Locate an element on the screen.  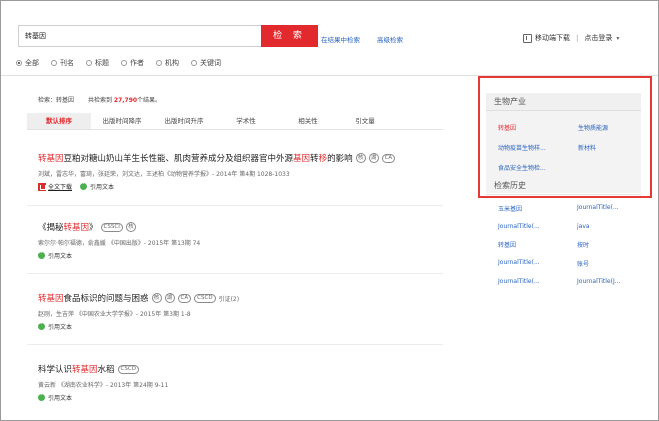
tab-date-desc: 出版时间降序 is located at coordinates (122, 121).